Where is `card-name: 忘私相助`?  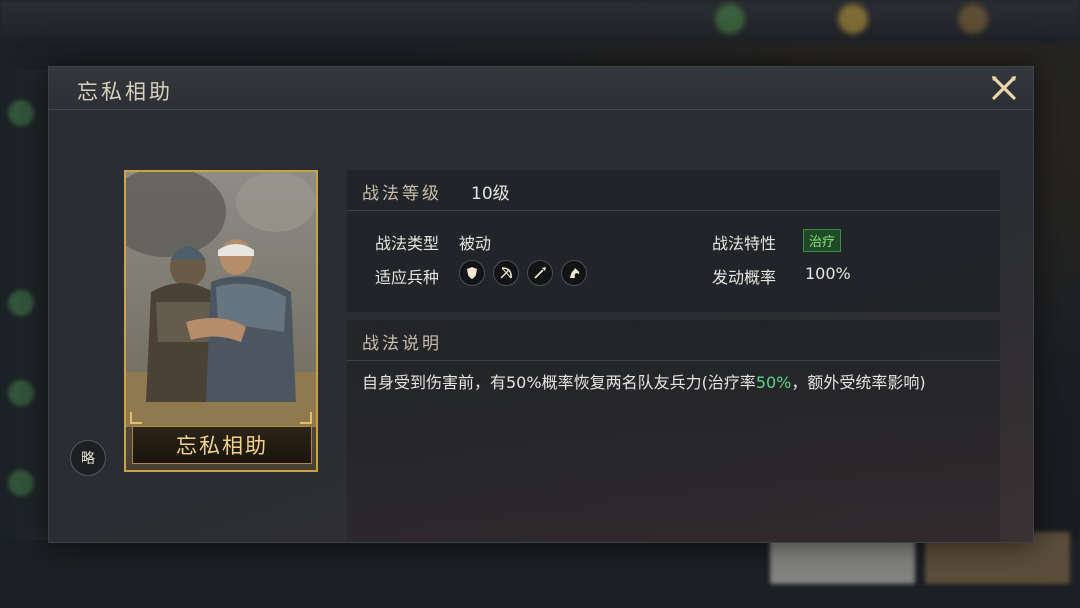 card-name: 忘私相助 is located at coordinates (222, 446).